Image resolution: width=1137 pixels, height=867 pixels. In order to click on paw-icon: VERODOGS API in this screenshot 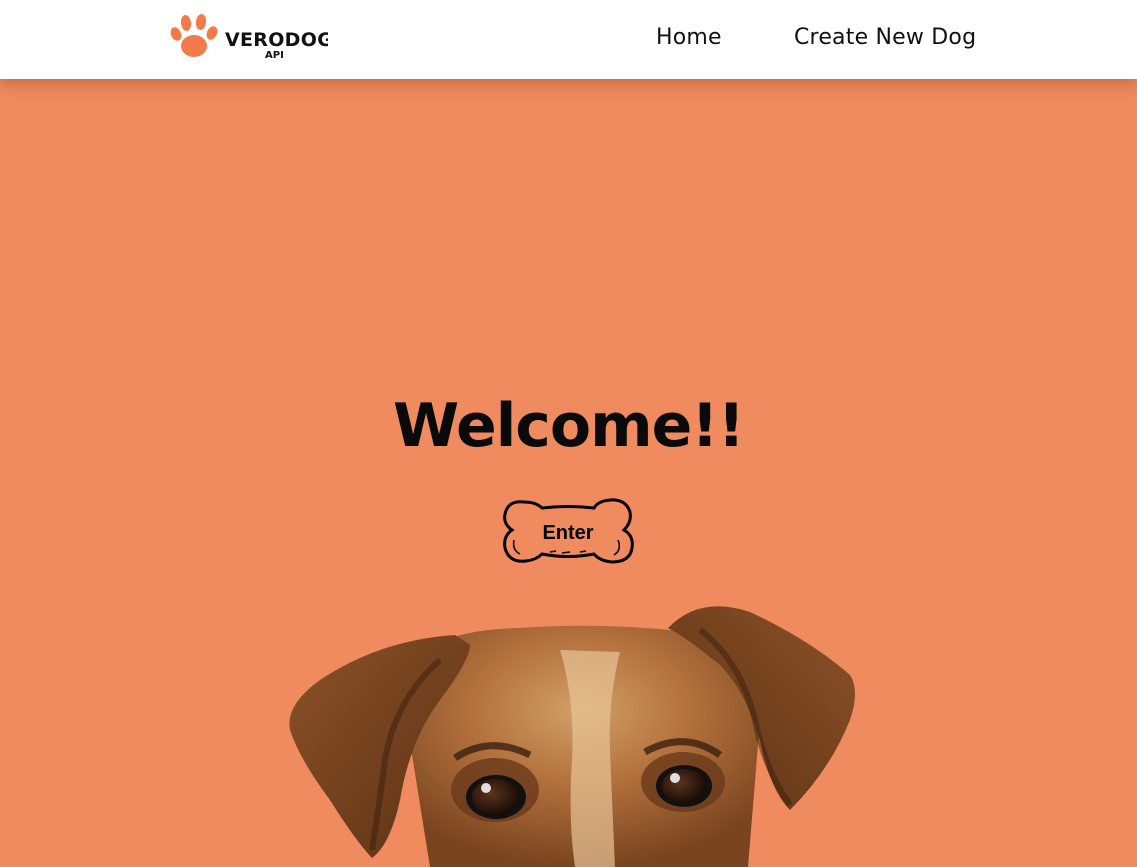, I will do `click(258, 37)`.